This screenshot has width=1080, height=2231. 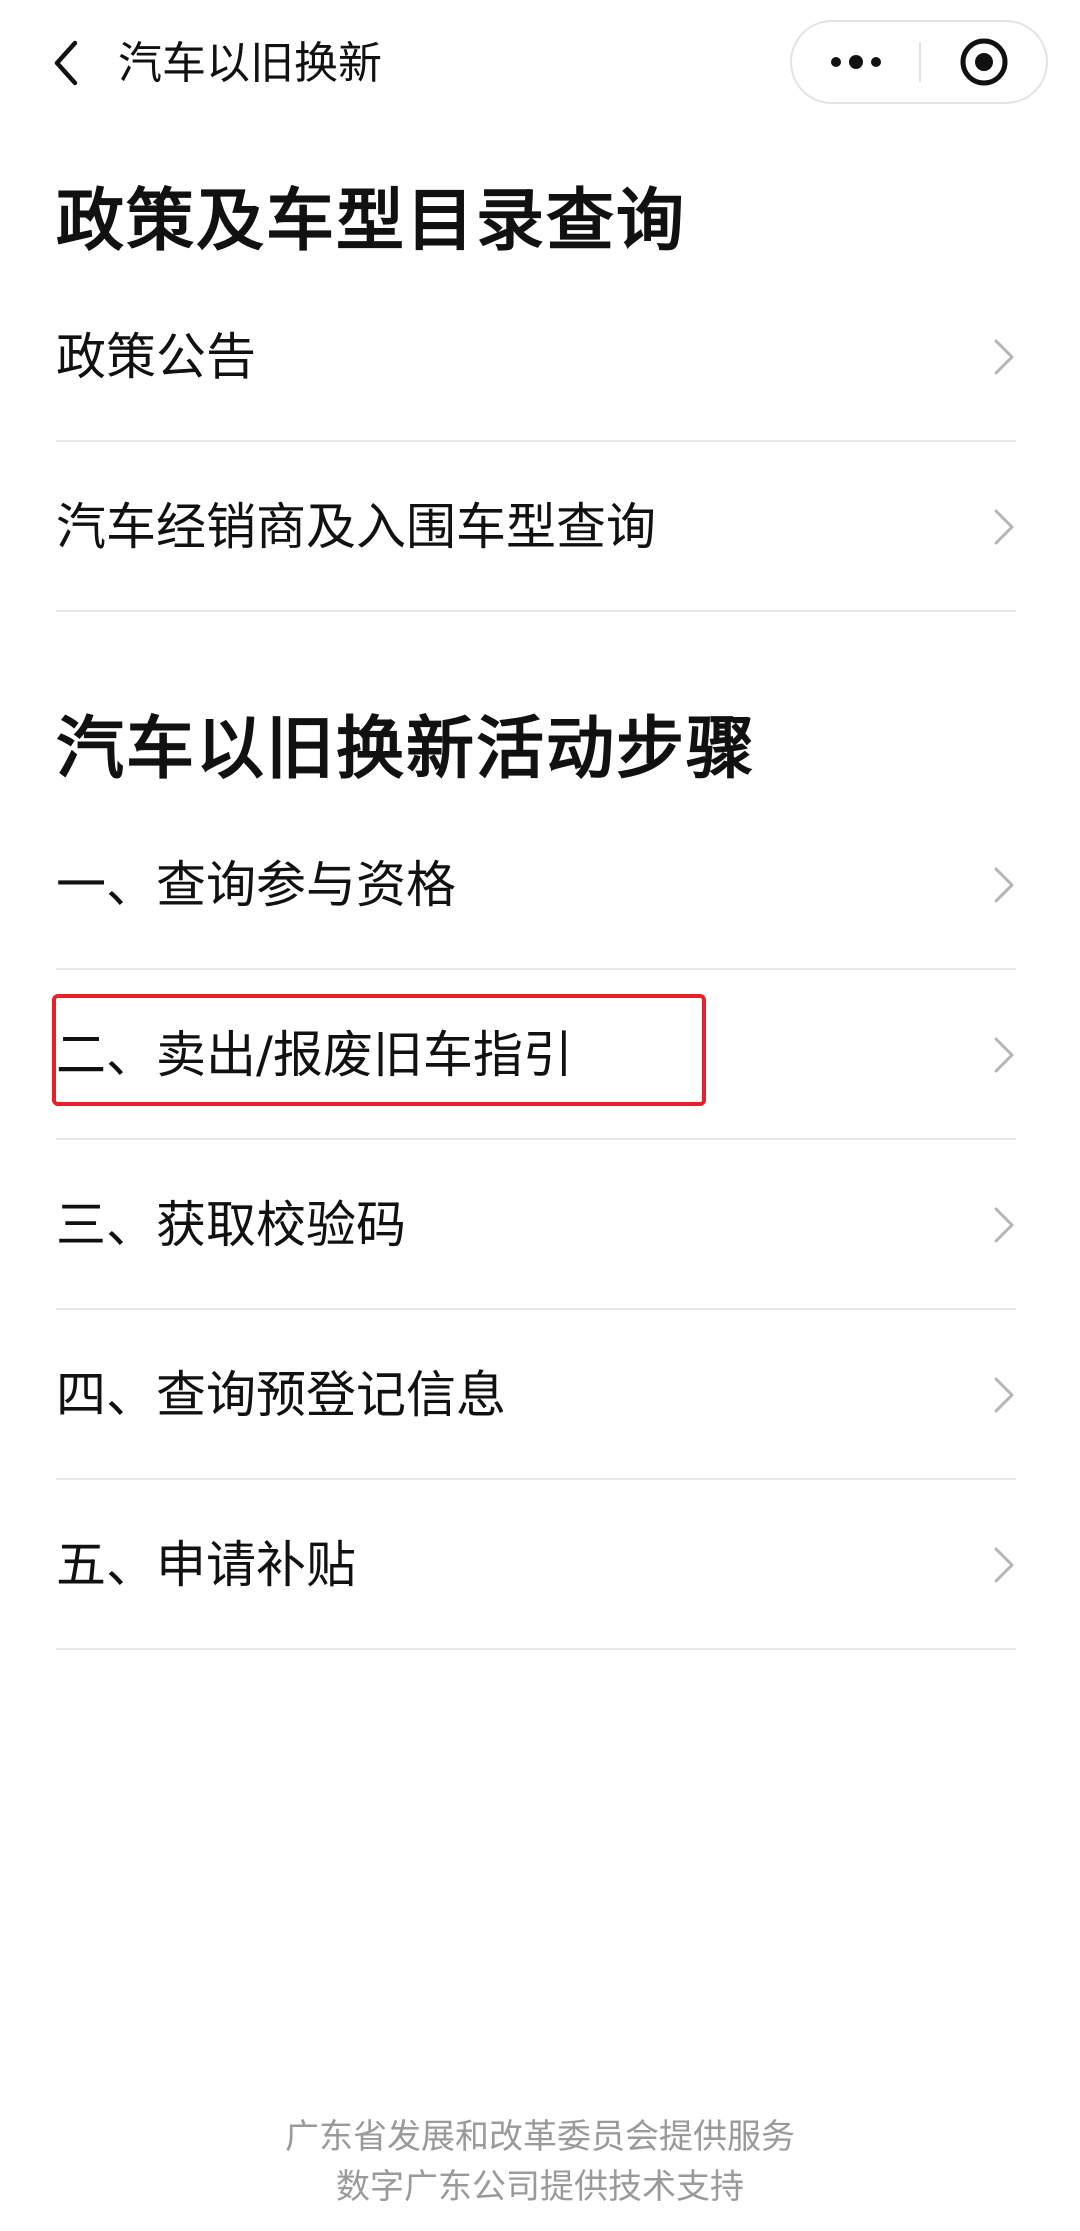 What do you see at coordinates (156, 357) in the screenshot?
I see `list-item-label: 政策公告` at bounding box center [156, 357].